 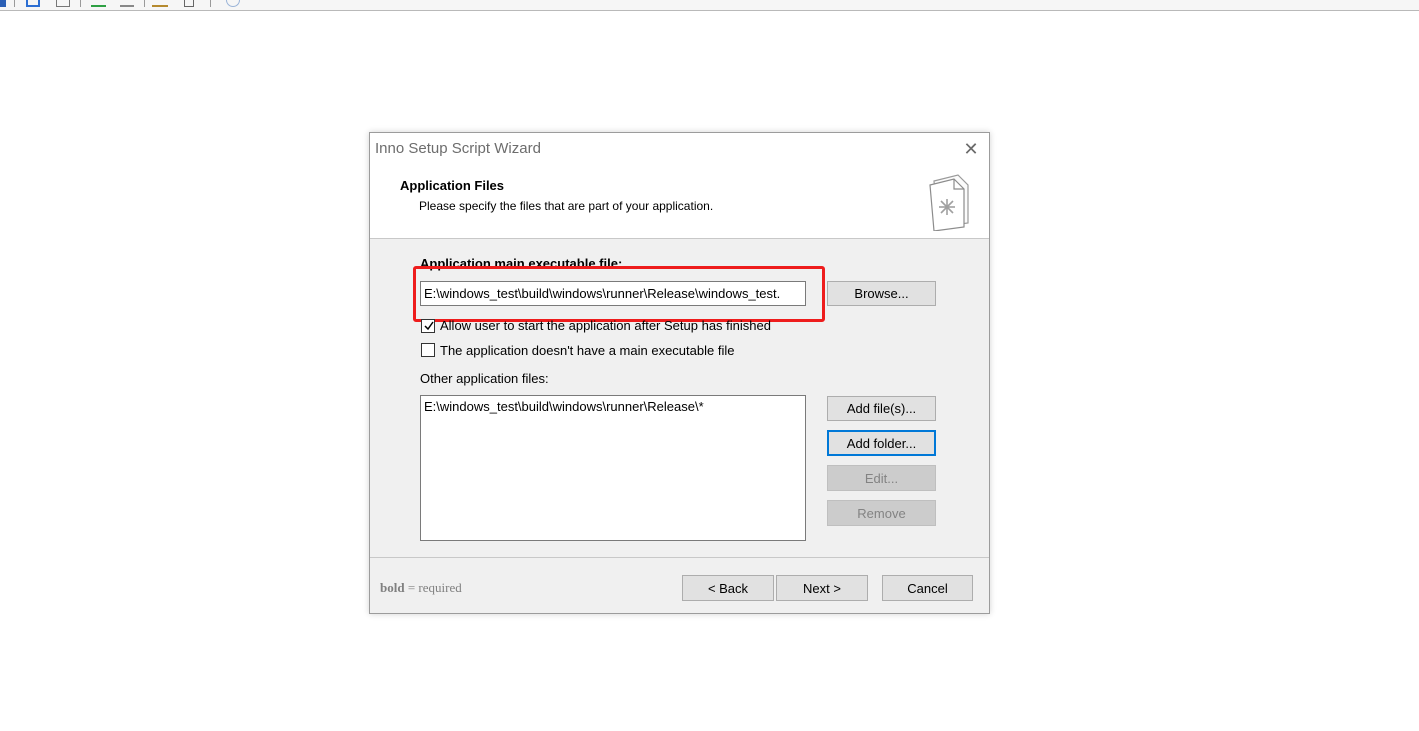 I want to click on next-button: Next >, so click(x=822, y=588).